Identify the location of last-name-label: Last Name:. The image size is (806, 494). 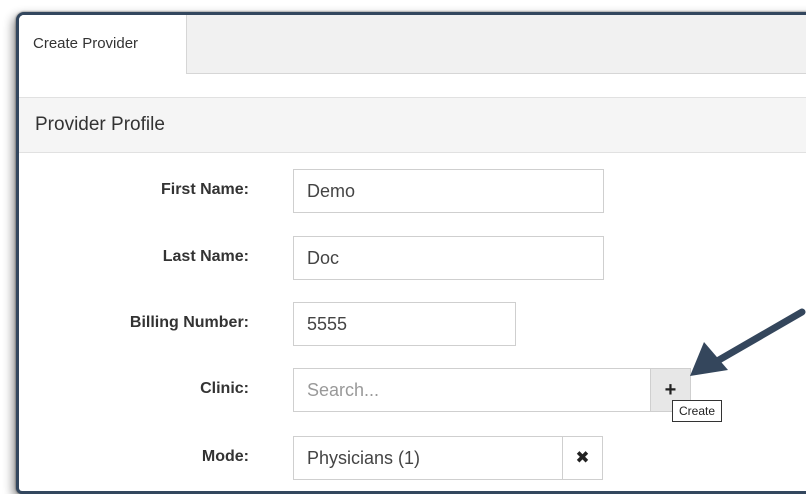
(205, 256).